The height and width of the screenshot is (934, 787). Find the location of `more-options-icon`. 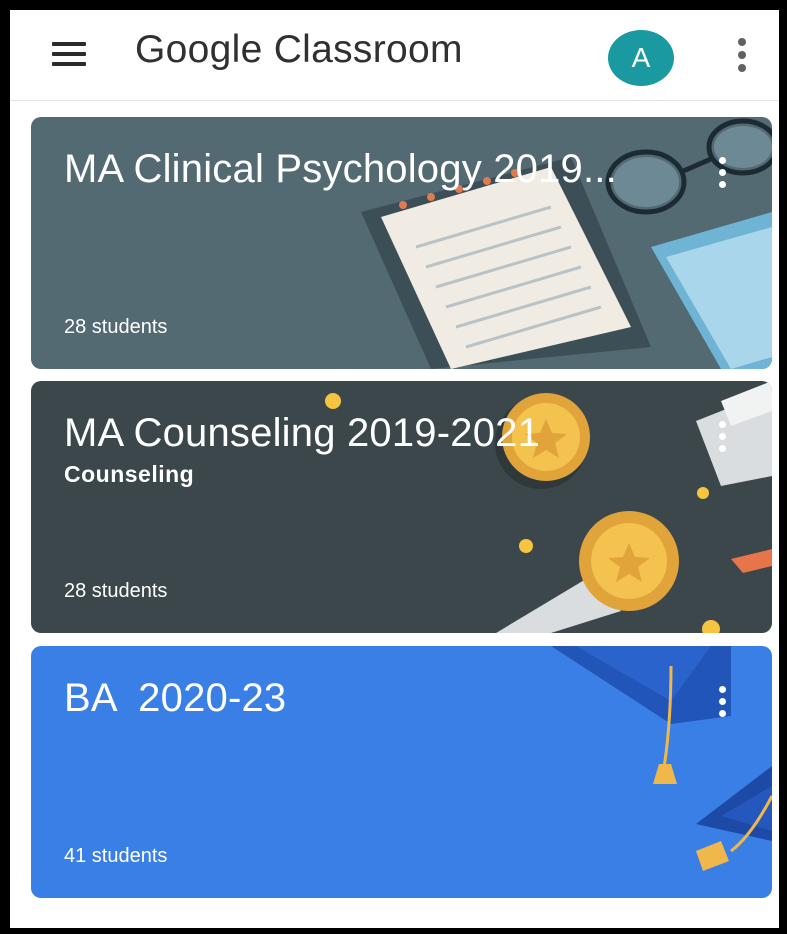

more-options-icon is located at coordinates (742, 58).